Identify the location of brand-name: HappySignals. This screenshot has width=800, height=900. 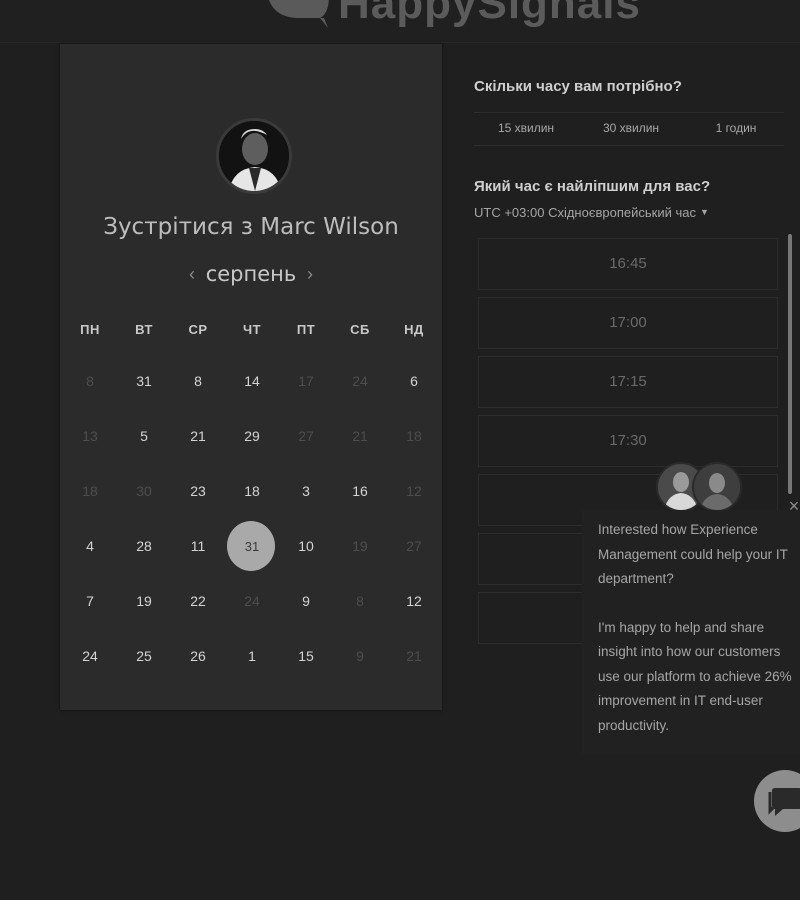
(489, 14).